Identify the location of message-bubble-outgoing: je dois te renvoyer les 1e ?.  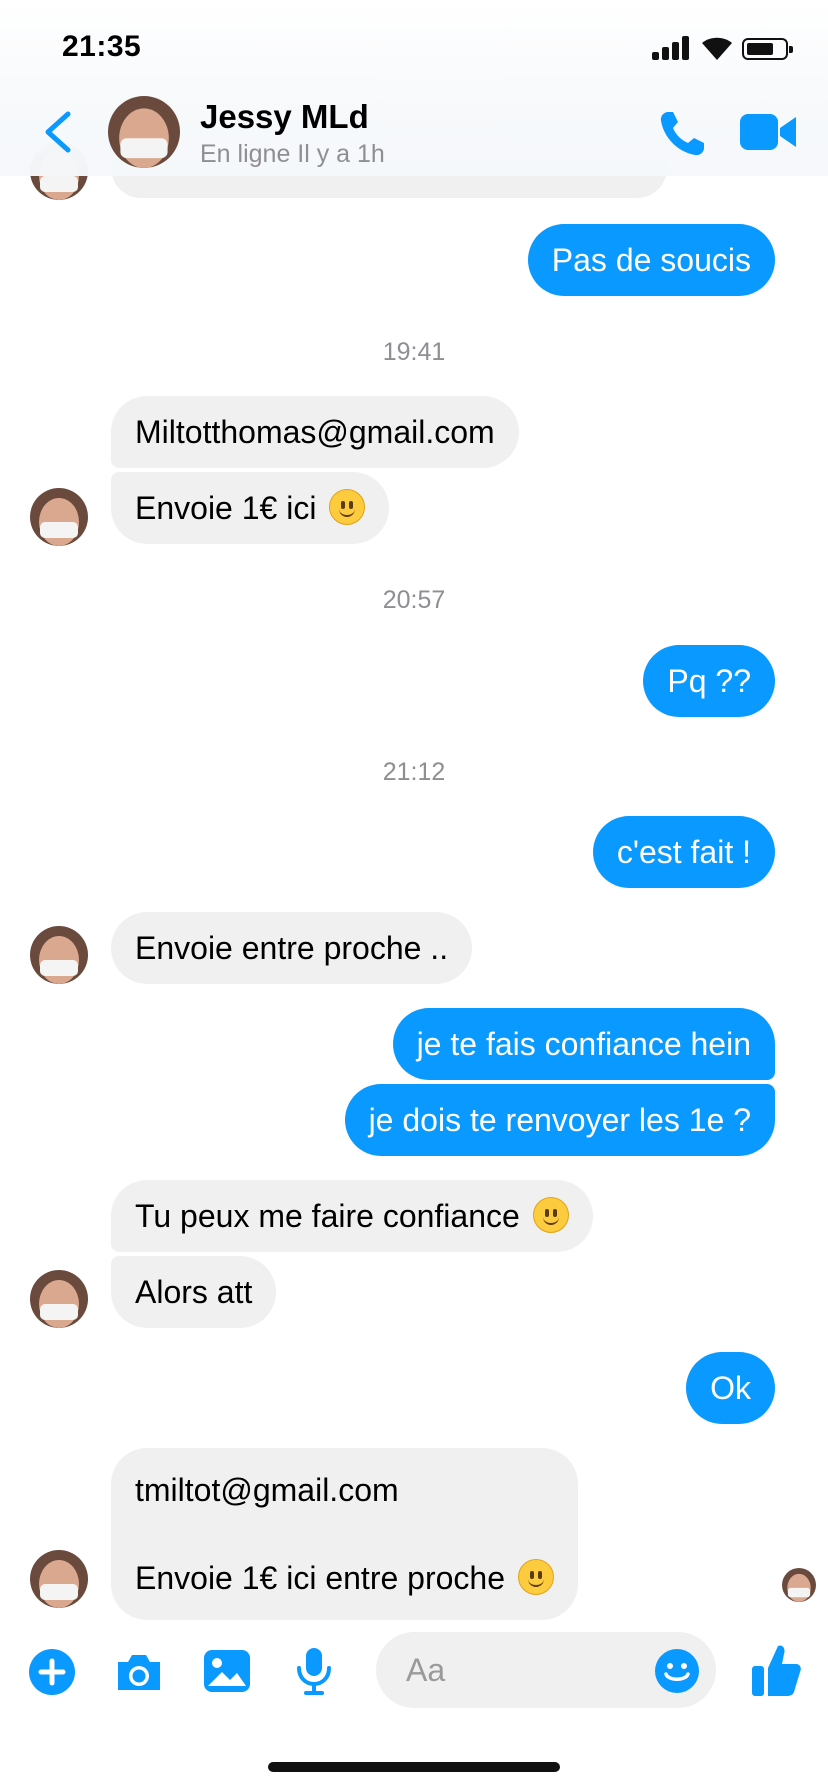
(559, 1120).